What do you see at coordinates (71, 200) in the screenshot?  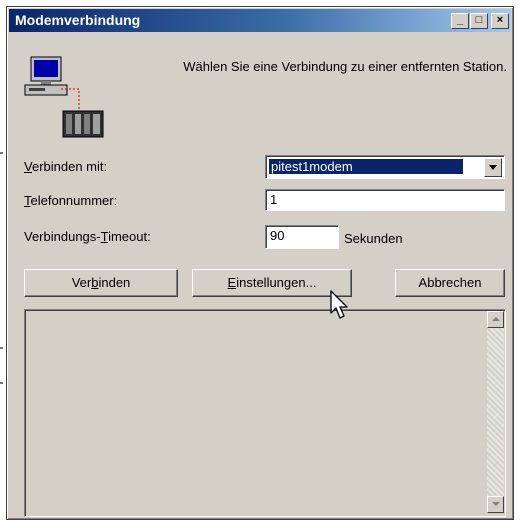 I see `phone-label: Telefonnummer:` at bounding box center [71, 200].